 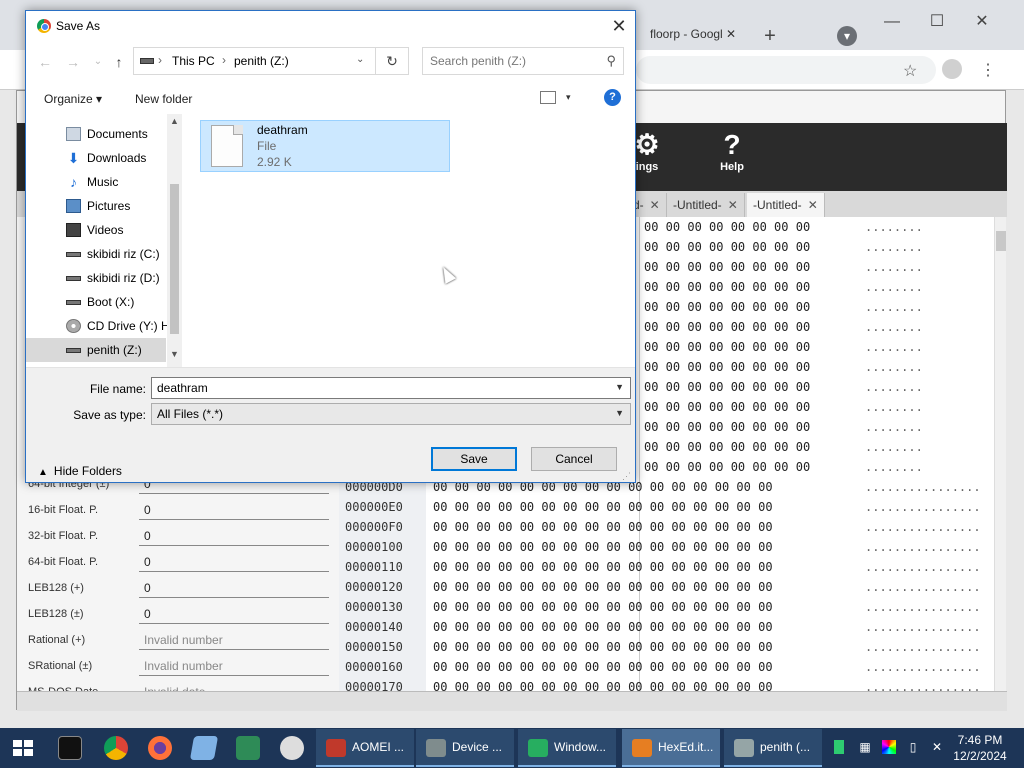 I want to click on recent-locations-icon: ⌄, so click(x=98, y=62).